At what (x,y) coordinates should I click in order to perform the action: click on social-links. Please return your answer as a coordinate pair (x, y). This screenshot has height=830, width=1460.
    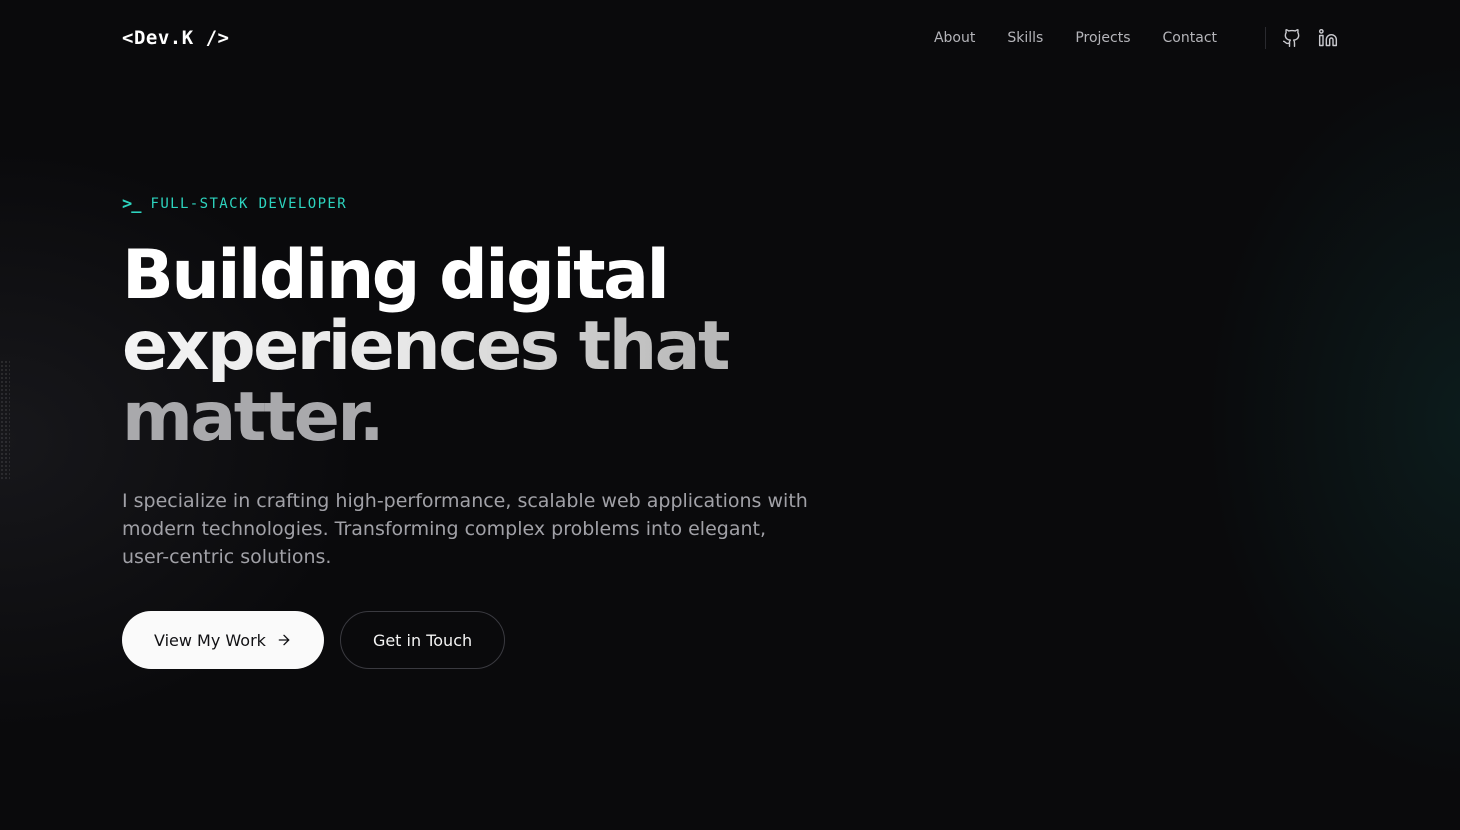
    Looking at the image, I should click on (1310, 38).